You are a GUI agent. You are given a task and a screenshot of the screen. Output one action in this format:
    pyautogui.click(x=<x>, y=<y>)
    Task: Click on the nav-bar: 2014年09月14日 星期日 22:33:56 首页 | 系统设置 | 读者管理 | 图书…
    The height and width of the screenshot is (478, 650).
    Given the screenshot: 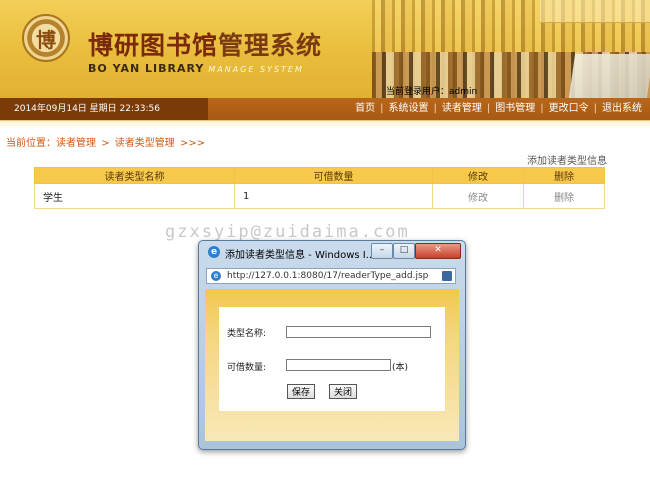 What is the action you would take?
    pyautogui.click(x=325, y=109)
    